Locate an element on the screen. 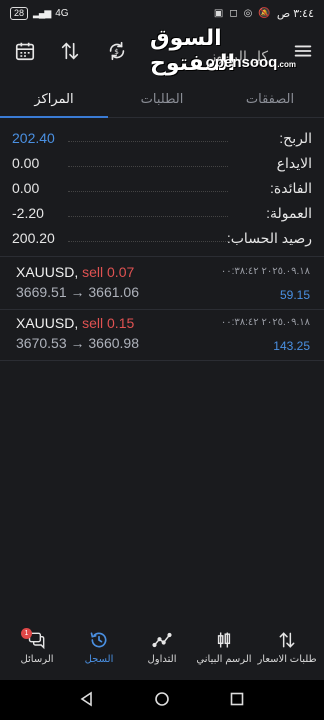 The width and height of the screenshot is (324, 720). position-symbol-line: XAUUSD, sell 0.15 is located at coordinates (75, 323).